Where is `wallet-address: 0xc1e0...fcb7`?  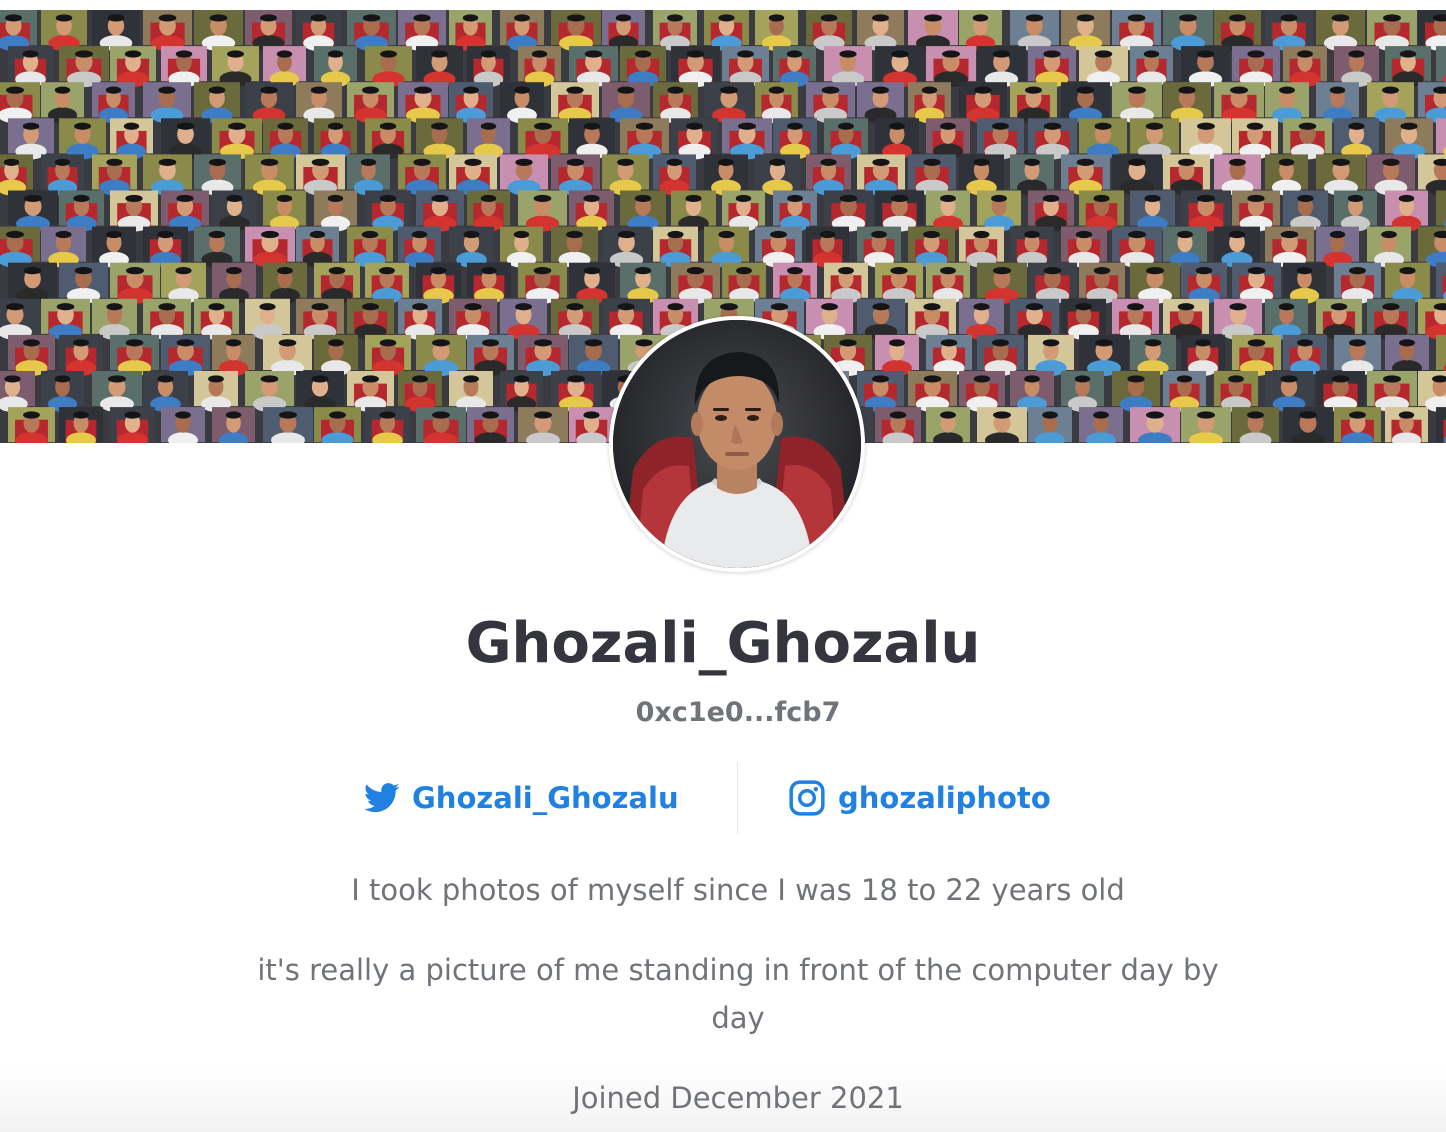 wallet-address: 0xc1e0...fcb7 is located at coordinates (723, 713).